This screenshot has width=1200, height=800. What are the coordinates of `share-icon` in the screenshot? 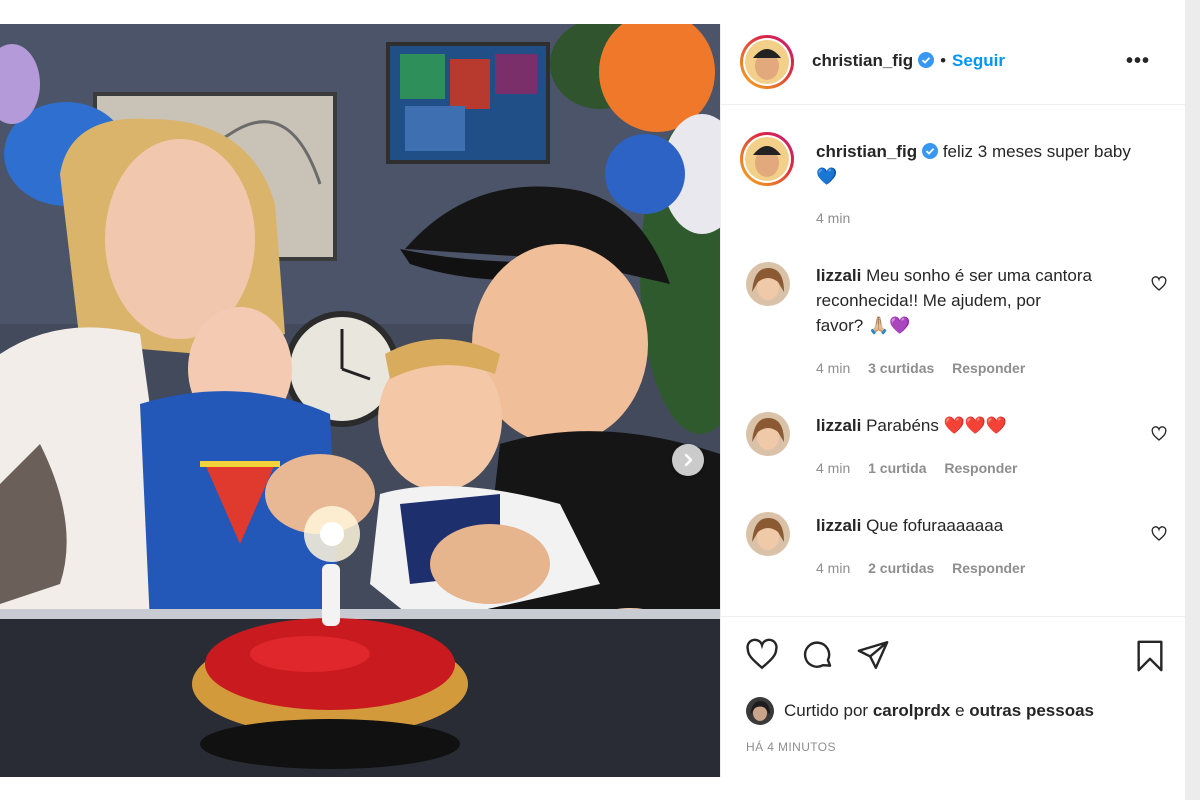 It's located at (873, 655).